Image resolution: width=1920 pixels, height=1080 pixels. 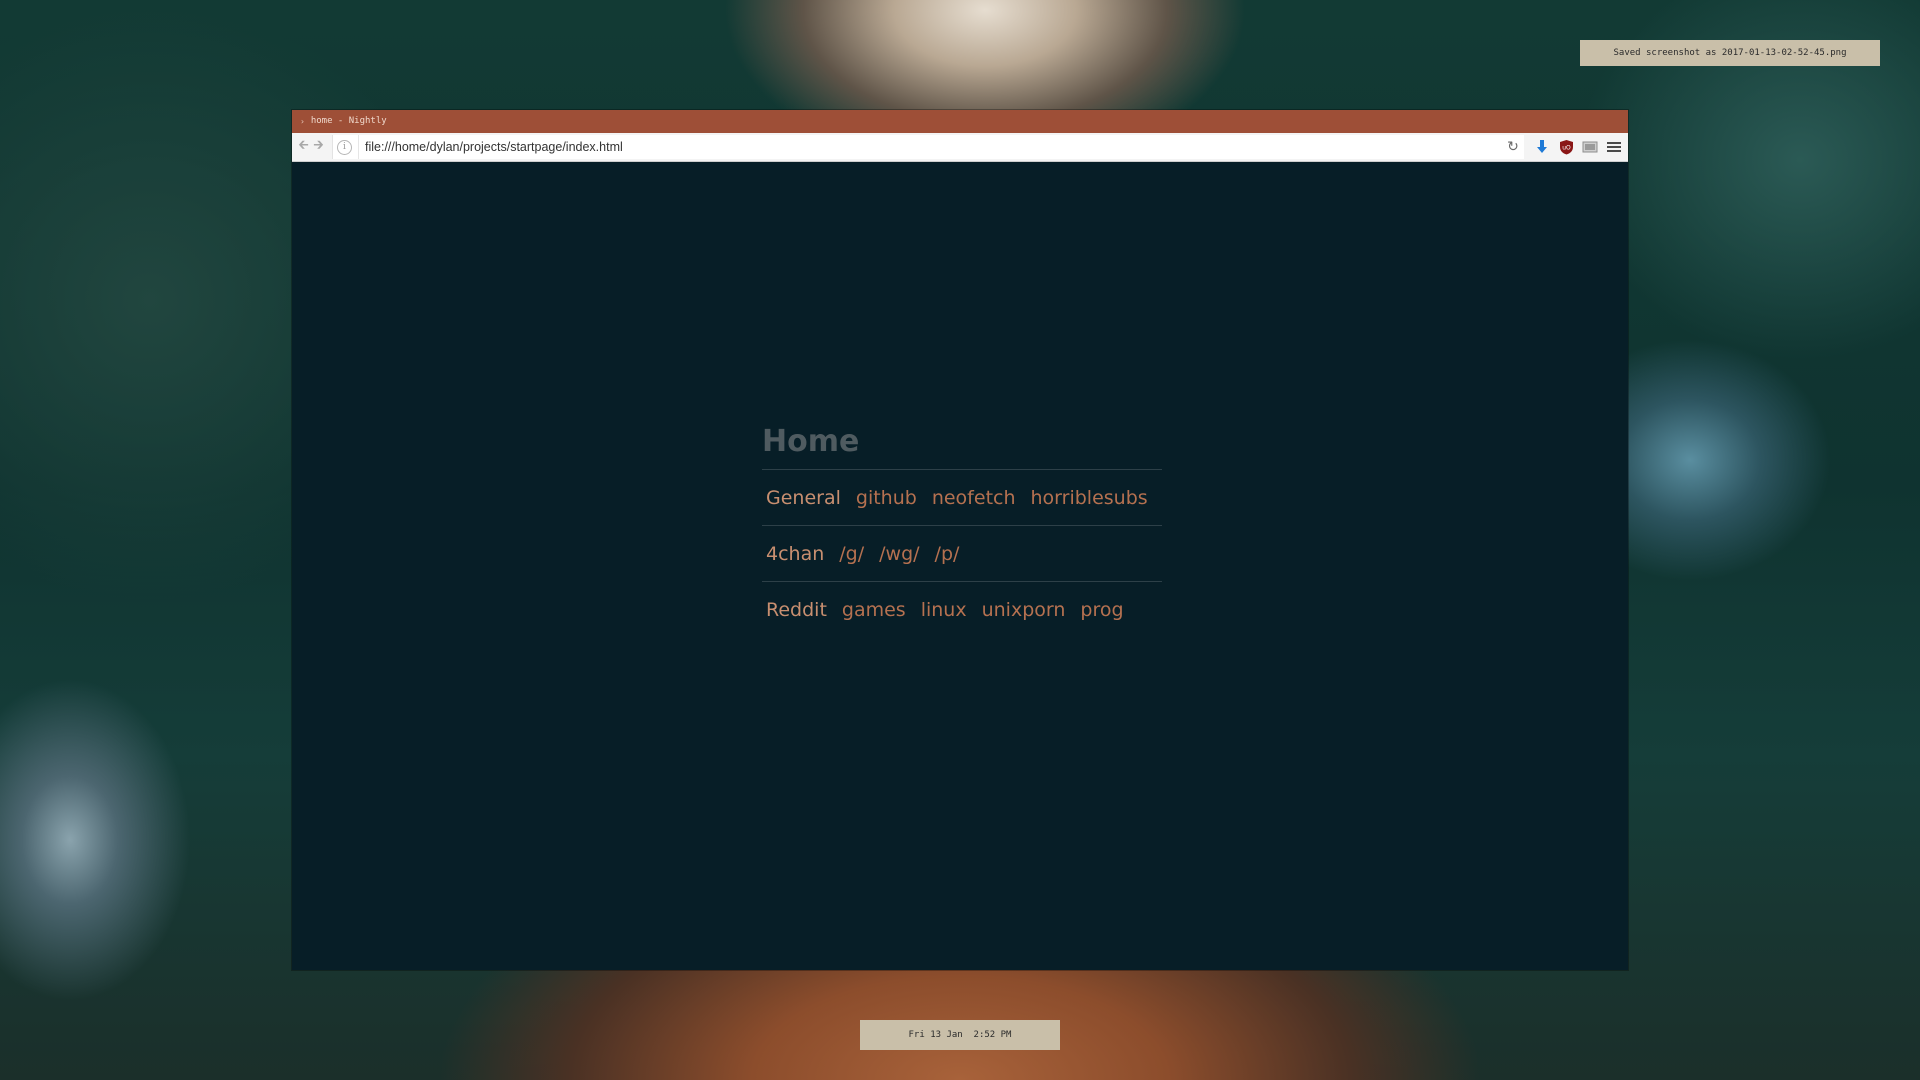 I want to click on link-neofetch: neofetch, so click(x=974, y=498).